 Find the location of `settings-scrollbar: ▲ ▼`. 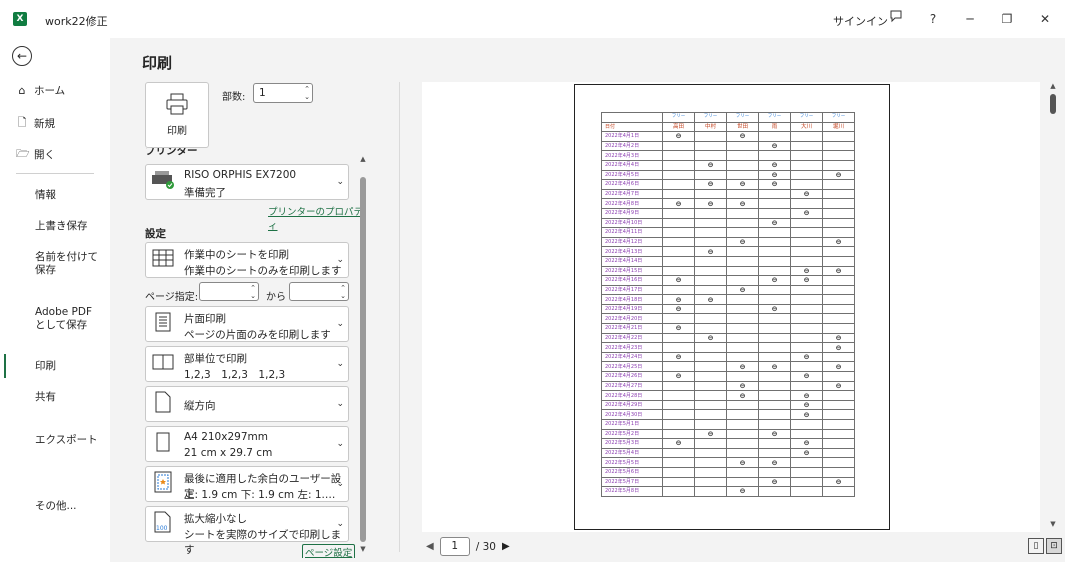

settings-scrollbar: ▲ ▼ is located at coordinates (363, 355).